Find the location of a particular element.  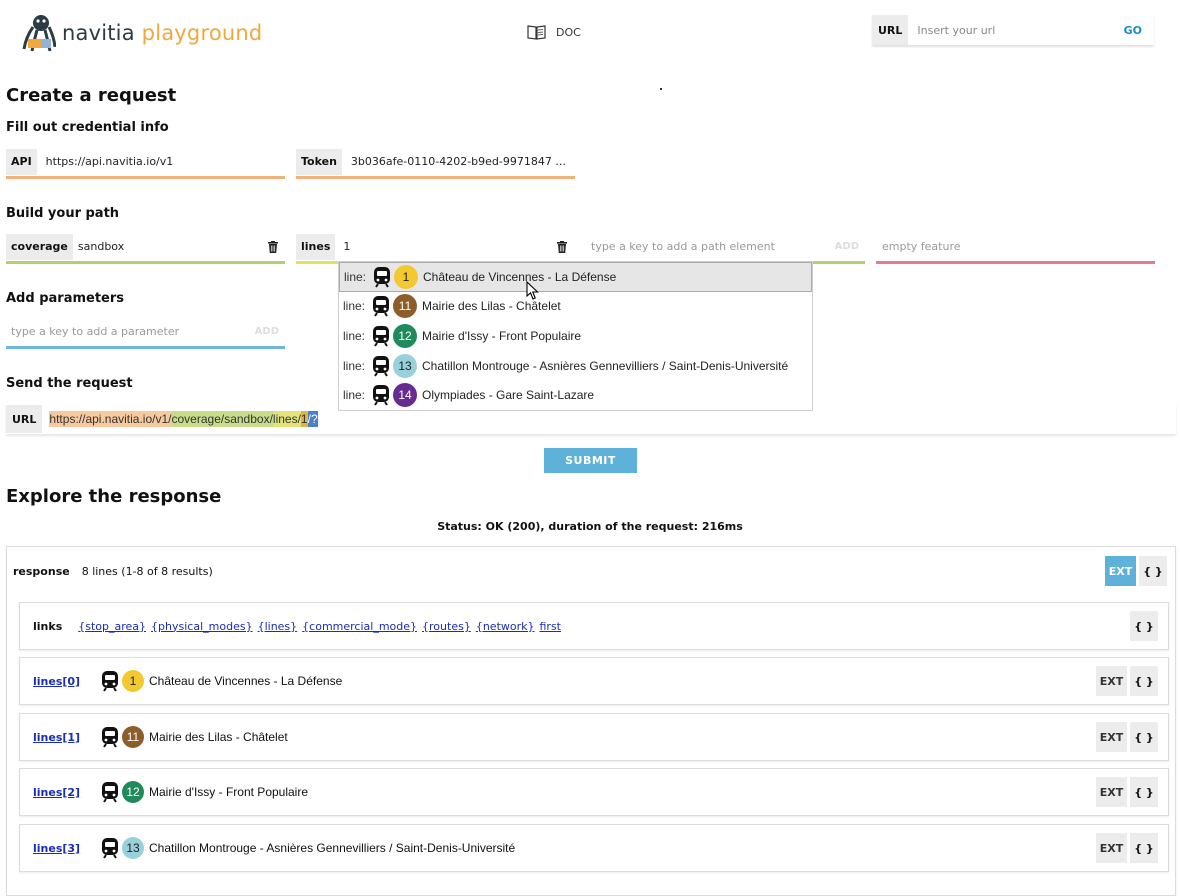

api-field: API https://api.navitia.io/v1 is located at coordinates (145, 163).